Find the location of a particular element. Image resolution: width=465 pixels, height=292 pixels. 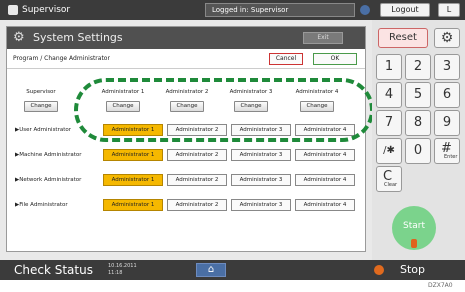

check-status-button: Check Status is located at coordinates (53, 270).